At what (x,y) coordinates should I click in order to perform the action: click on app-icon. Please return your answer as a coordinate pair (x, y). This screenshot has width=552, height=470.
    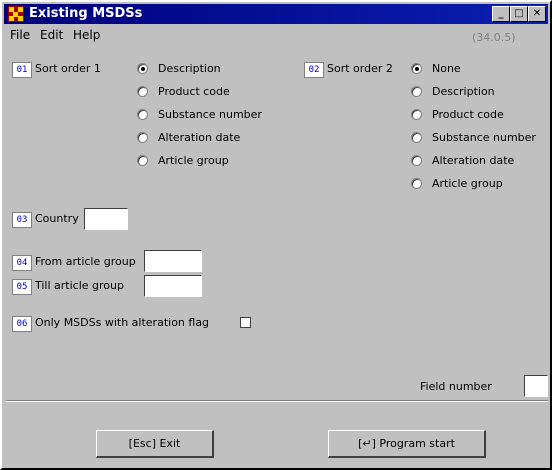
    Looking at the image, I should click on (16, 14).